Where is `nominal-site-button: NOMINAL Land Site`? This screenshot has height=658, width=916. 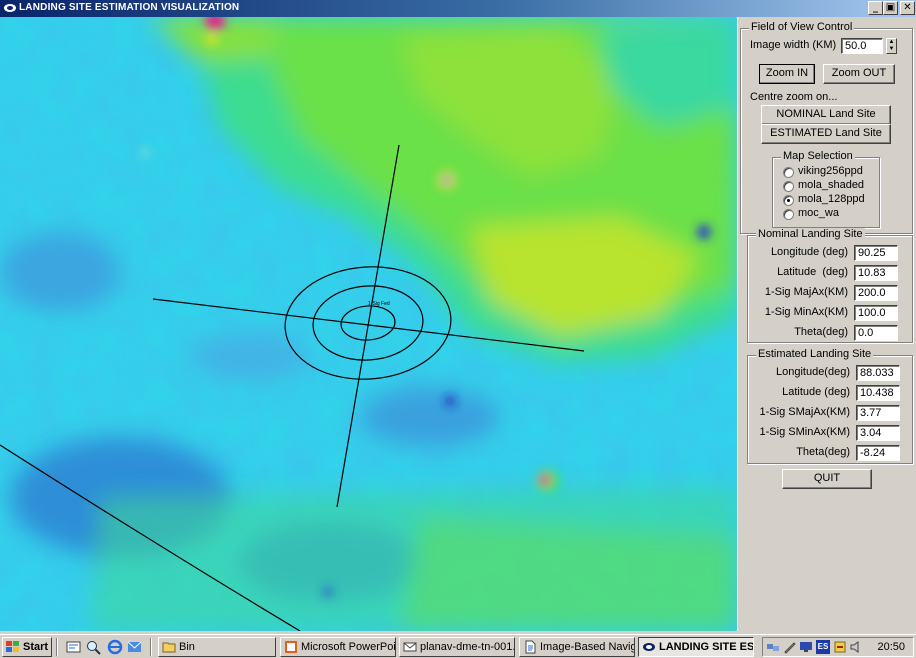 nominal-site-button: NOMINAL Land Site is located at coordinates (826, 115).